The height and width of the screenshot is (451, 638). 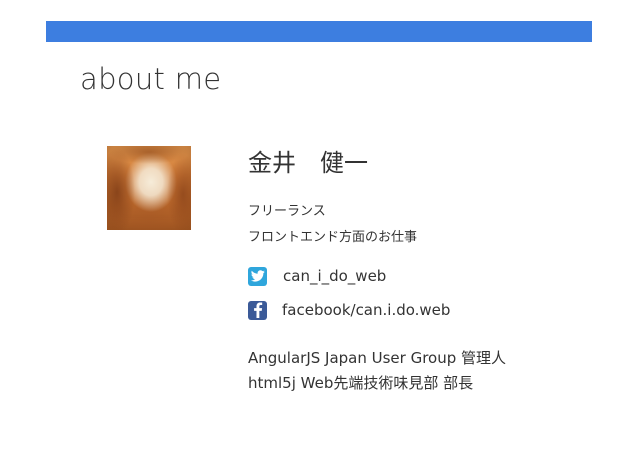 I want to click on slide-title: about me, so click(x=151, y=79).